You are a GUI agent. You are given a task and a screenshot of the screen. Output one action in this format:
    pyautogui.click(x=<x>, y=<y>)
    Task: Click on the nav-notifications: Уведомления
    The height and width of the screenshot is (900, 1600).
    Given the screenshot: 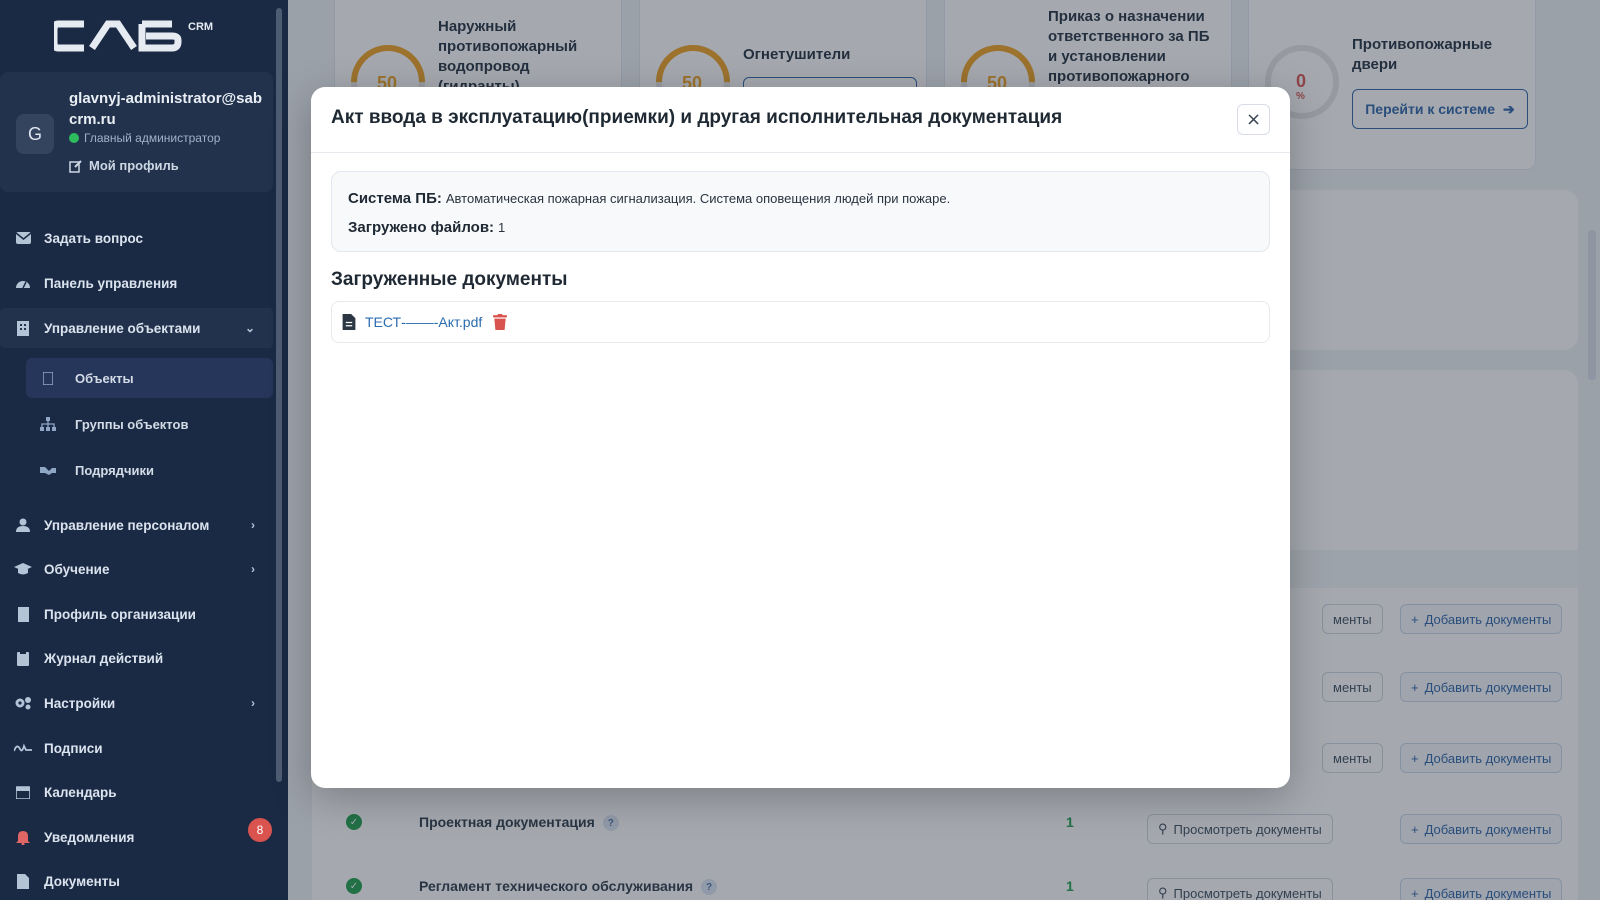 What is the action you would take?
    pyautogui.click(x=136, y=837)
    